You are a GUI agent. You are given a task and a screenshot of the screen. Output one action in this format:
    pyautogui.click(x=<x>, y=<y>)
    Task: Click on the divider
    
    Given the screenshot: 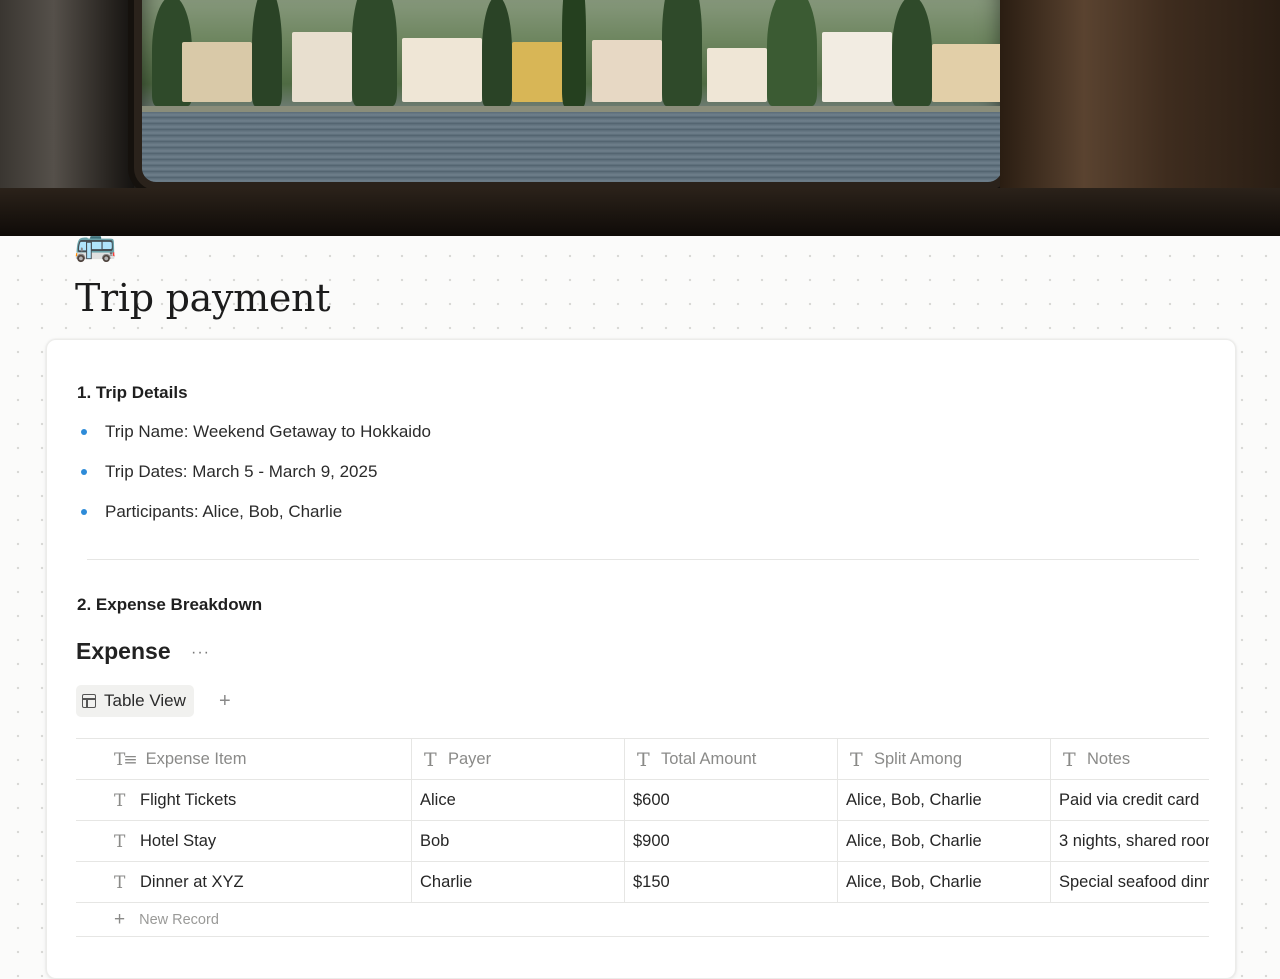 What is the action you would take?
    pyautogui.click(x=643, y=559)
    